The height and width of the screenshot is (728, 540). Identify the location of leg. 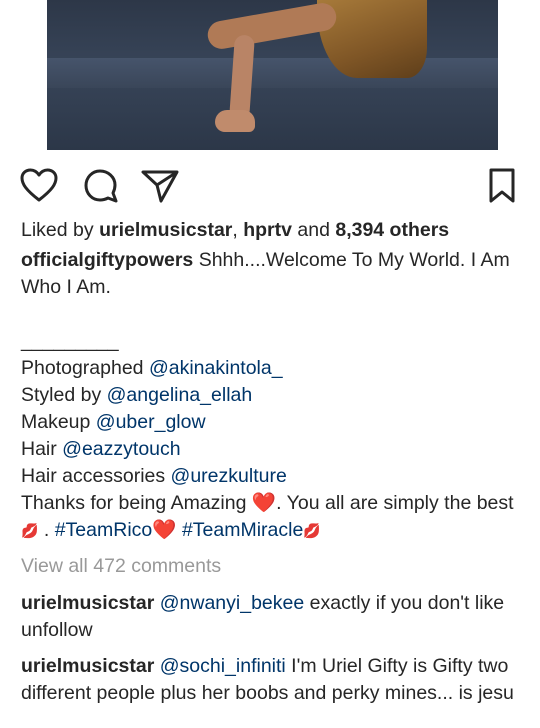
(272, 26).